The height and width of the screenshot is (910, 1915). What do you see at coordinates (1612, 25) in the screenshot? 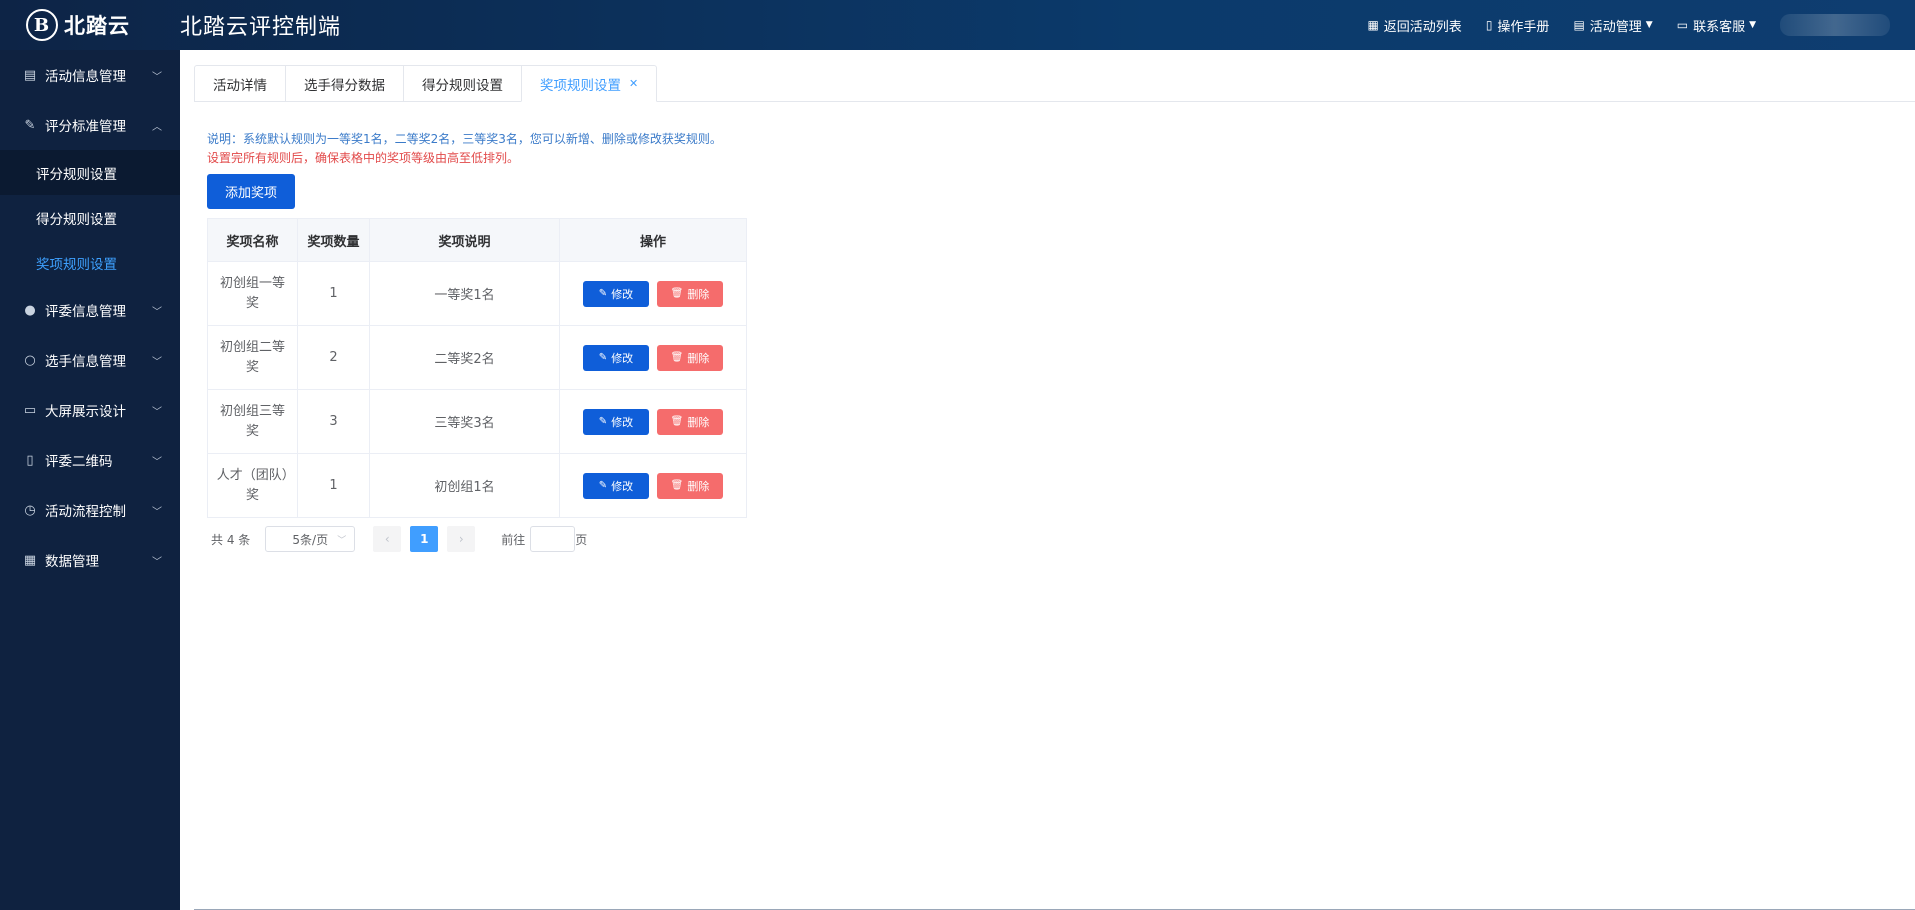
I see `activity-manage-dropdown: ▤ 活动管理 ▼` at bounding box center [1612, 25].